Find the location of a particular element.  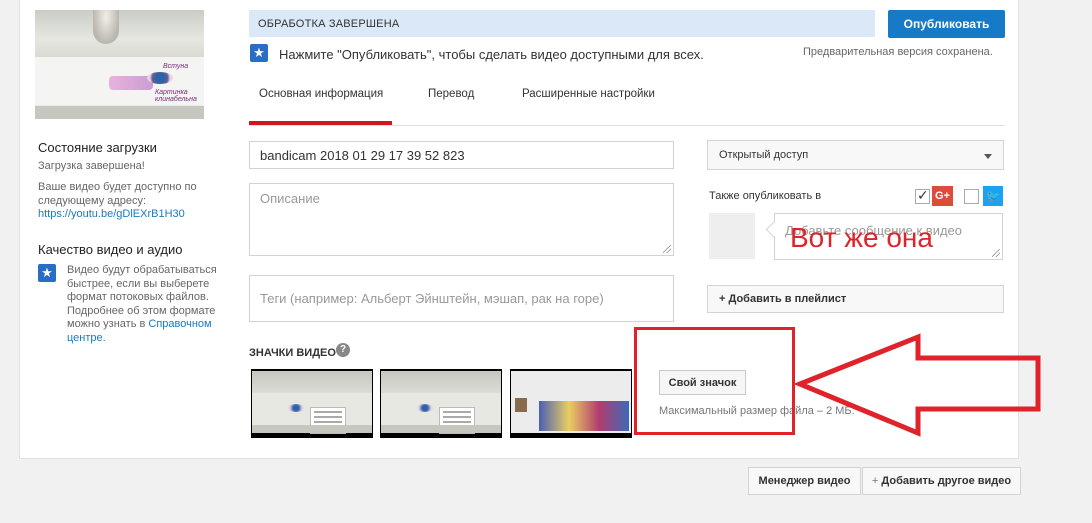

annotation-arrow-icon is located at coordinates (917, 385).